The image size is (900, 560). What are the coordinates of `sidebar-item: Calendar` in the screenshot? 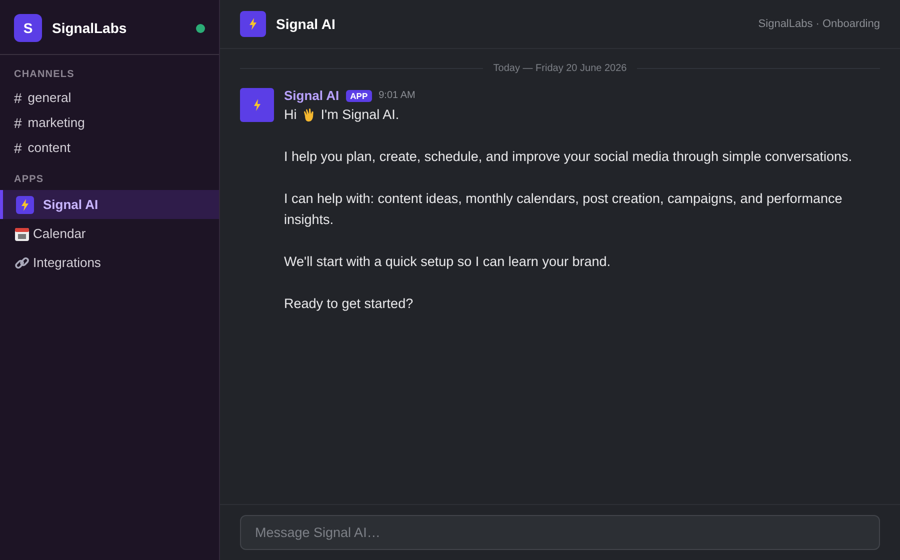 It's located at (109, 233).